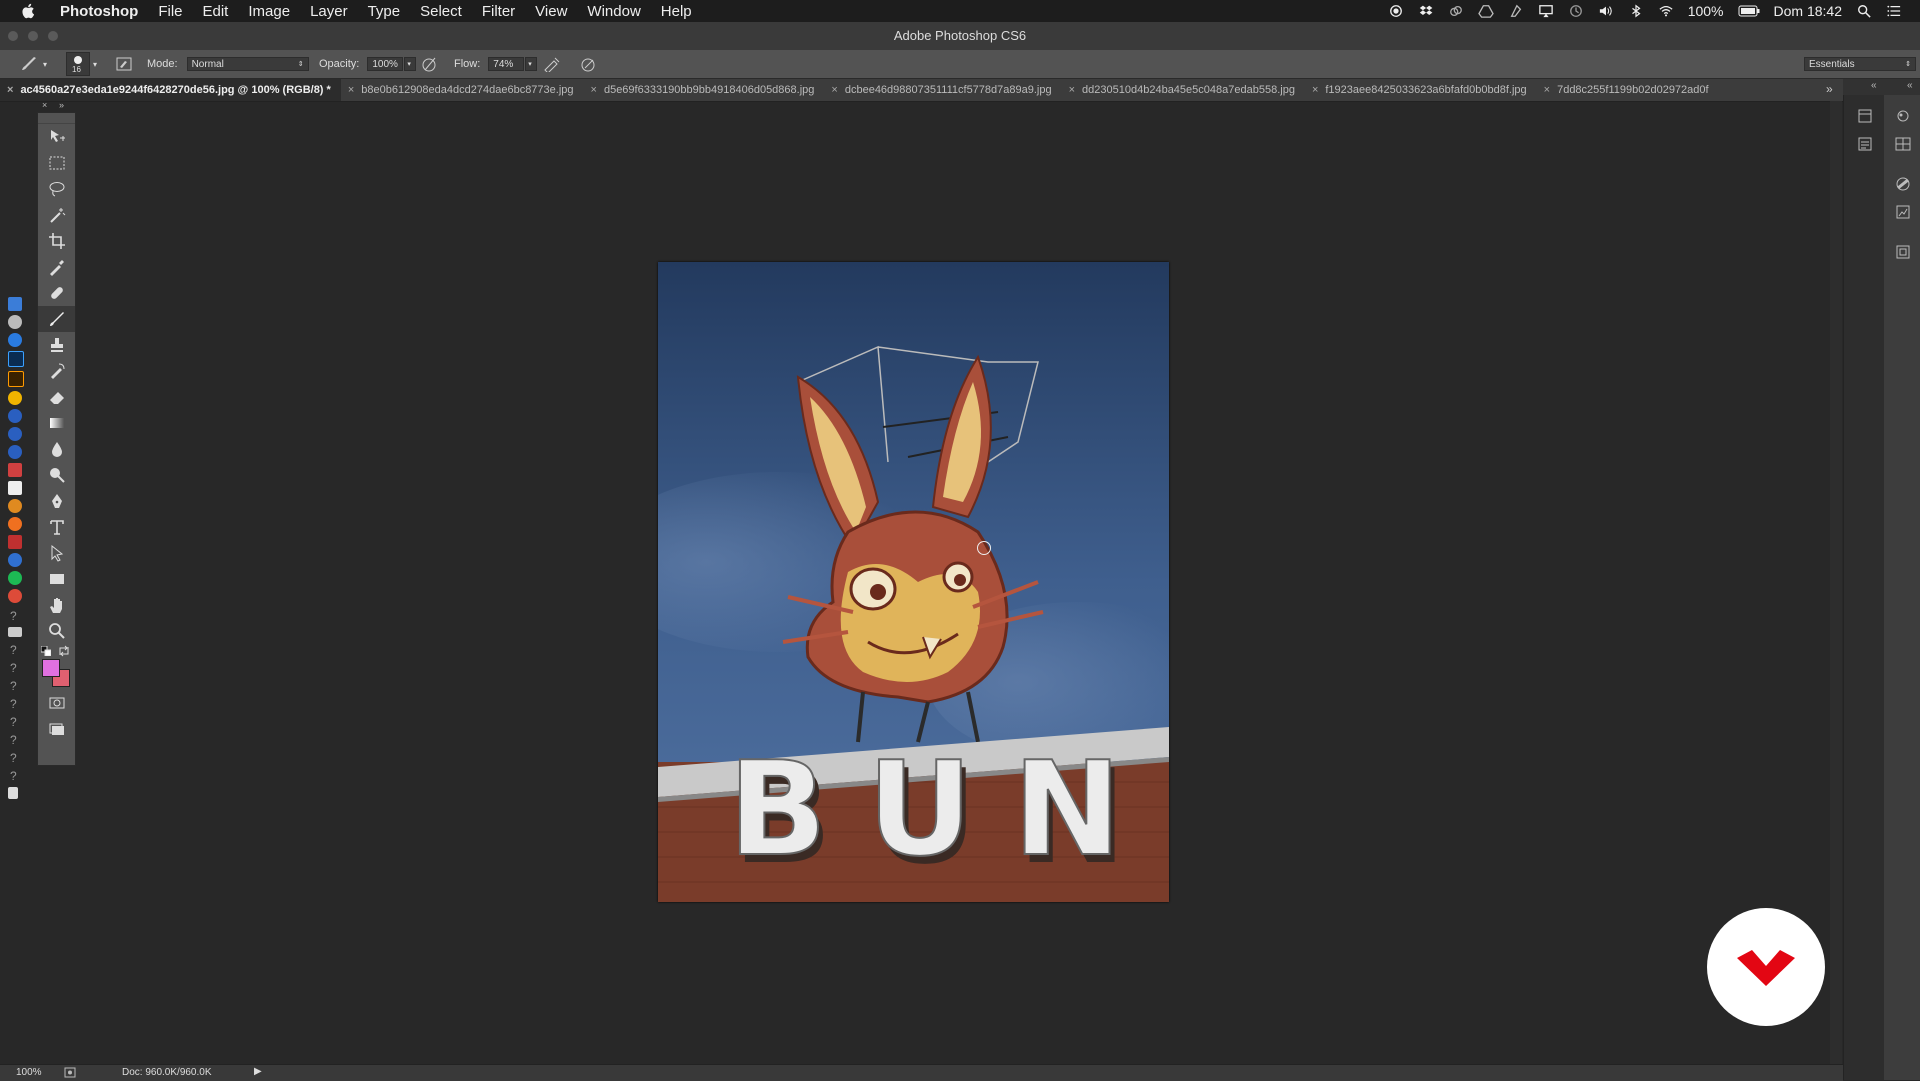  What do you see at coordinates (506, 64) in the screenshot?
I see `flow-input: 74%` at bounding box center [506, 64].